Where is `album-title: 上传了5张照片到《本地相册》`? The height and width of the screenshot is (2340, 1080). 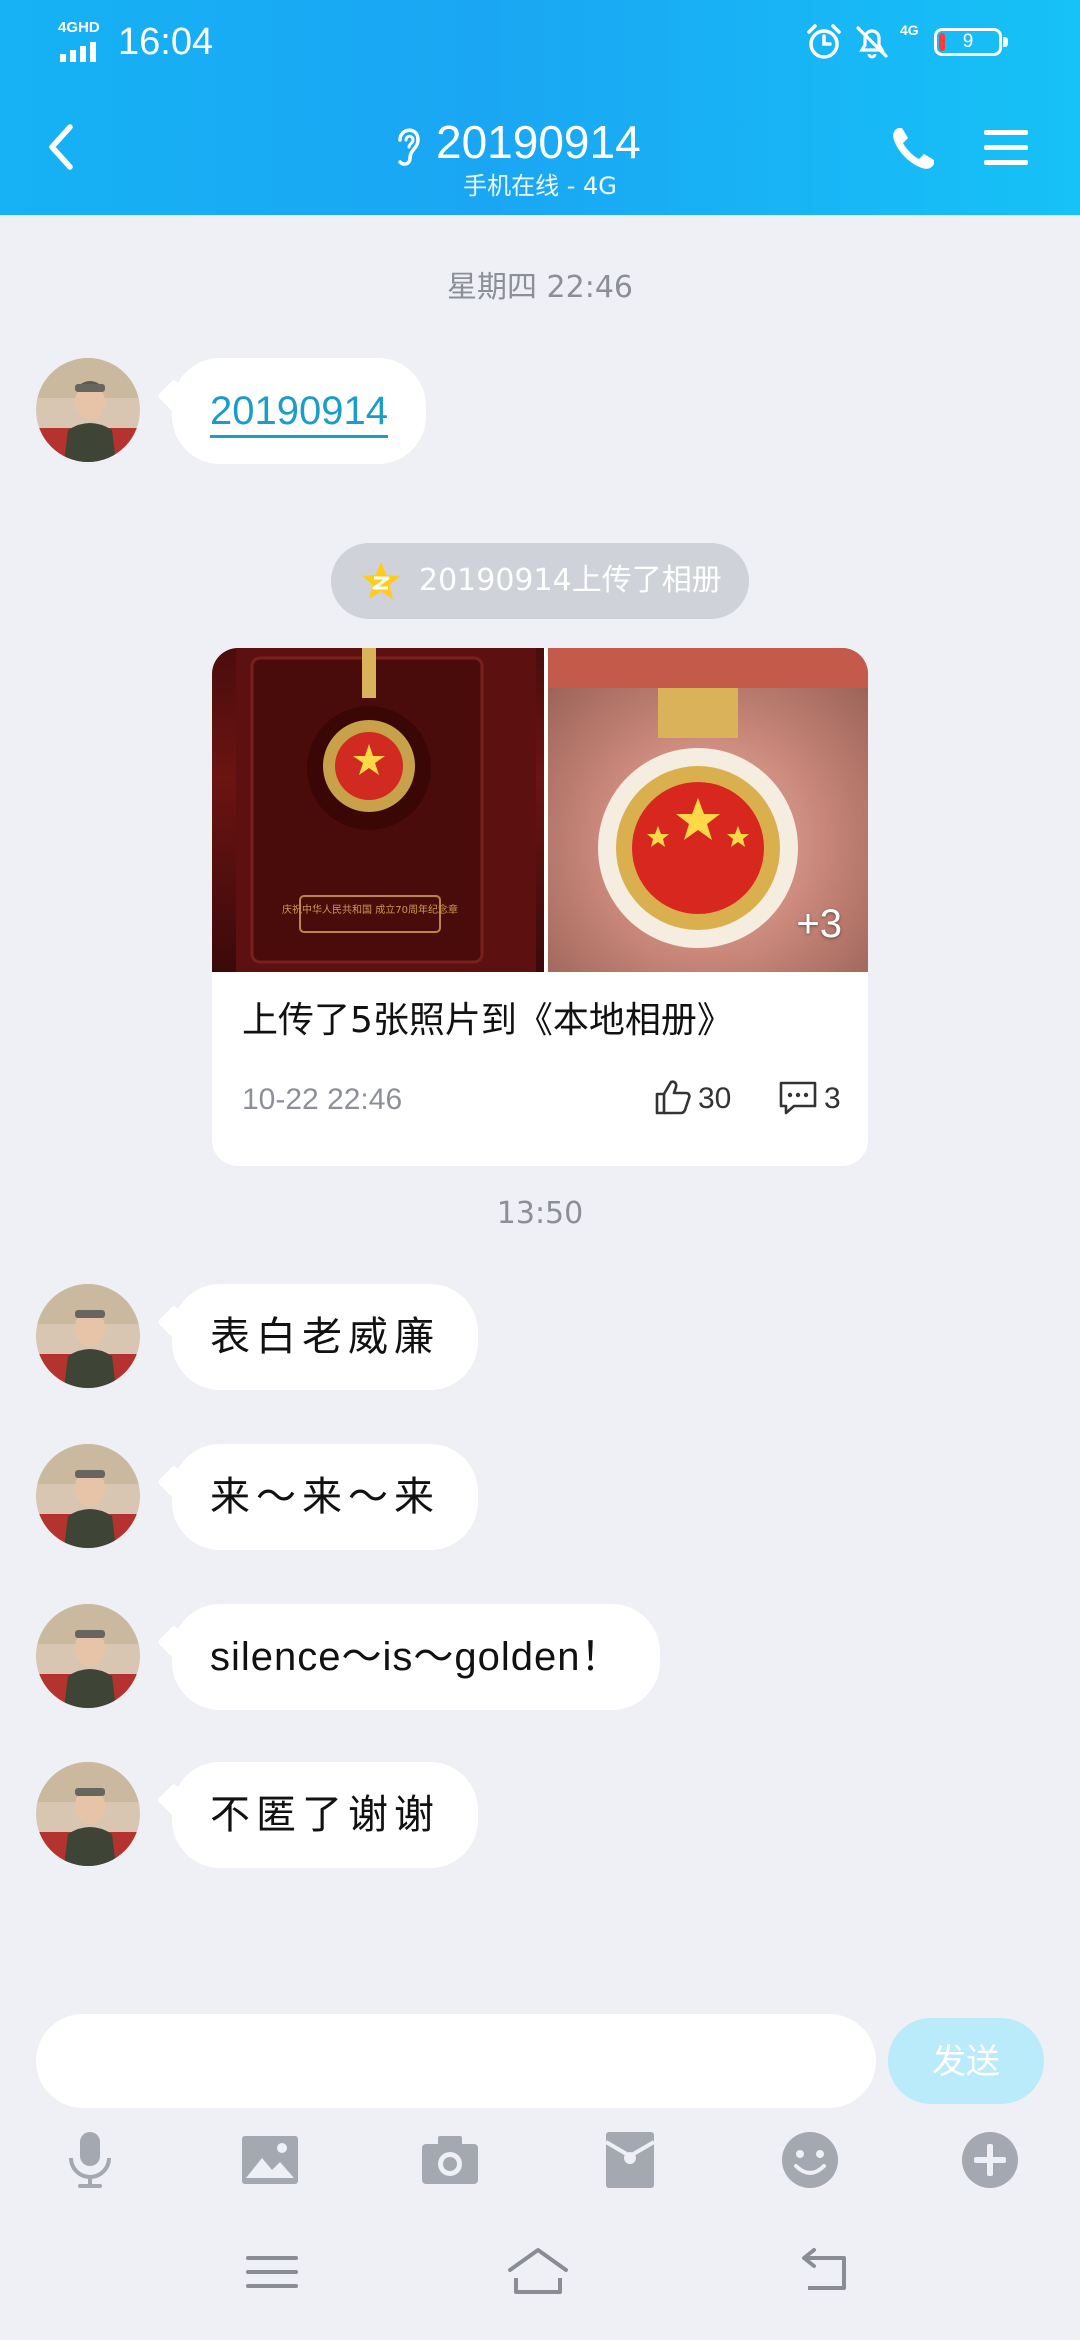
album-title: 上传了5张照片到《本地相册》 is located at coordinates (487, 1020).